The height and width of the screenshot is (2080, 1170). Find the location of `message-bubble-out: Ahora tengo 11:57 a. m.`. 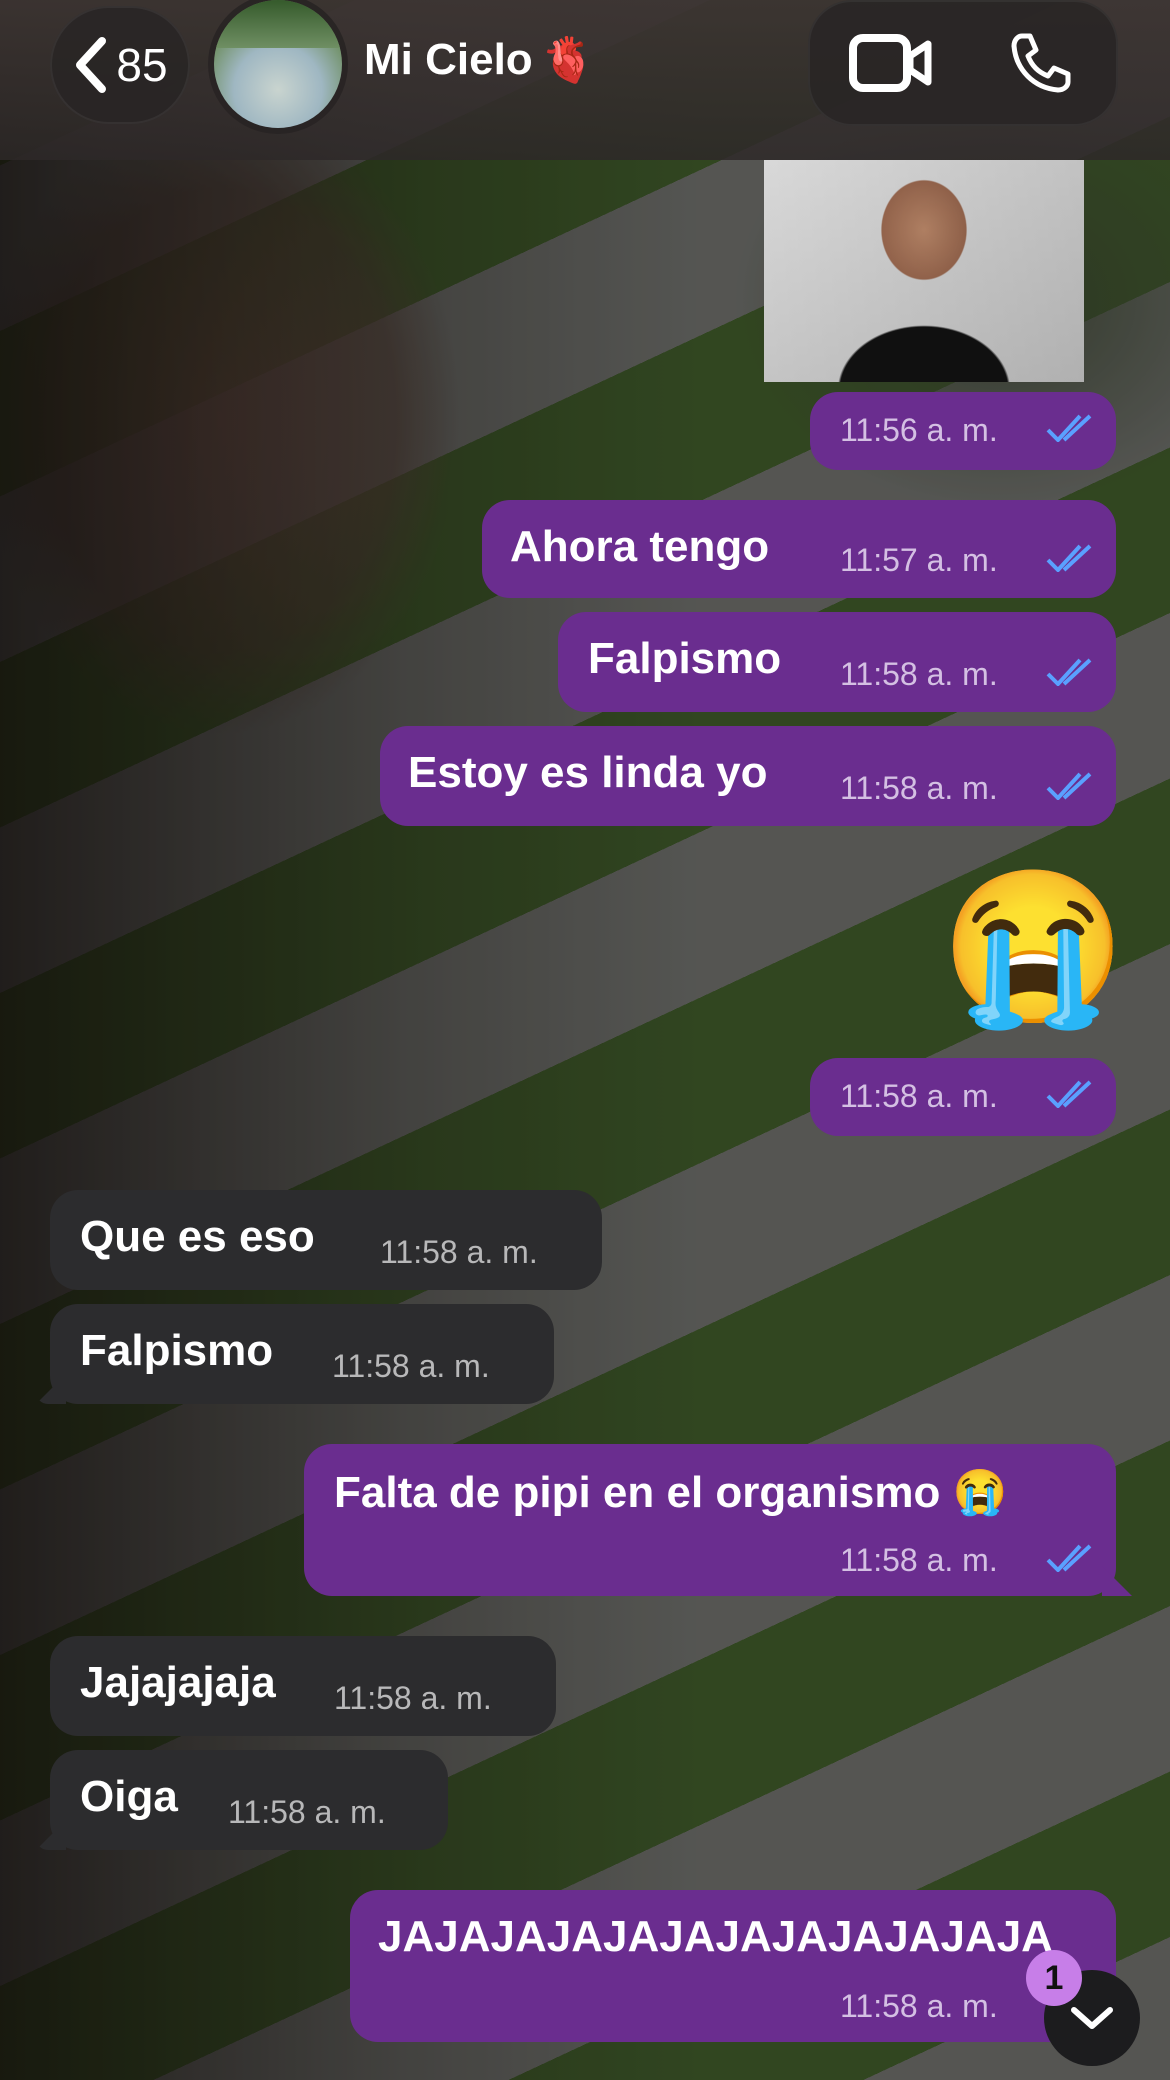

message-bubble-out: Ahora tengo 11:57 a. m. is located at coordinates (799, 549).